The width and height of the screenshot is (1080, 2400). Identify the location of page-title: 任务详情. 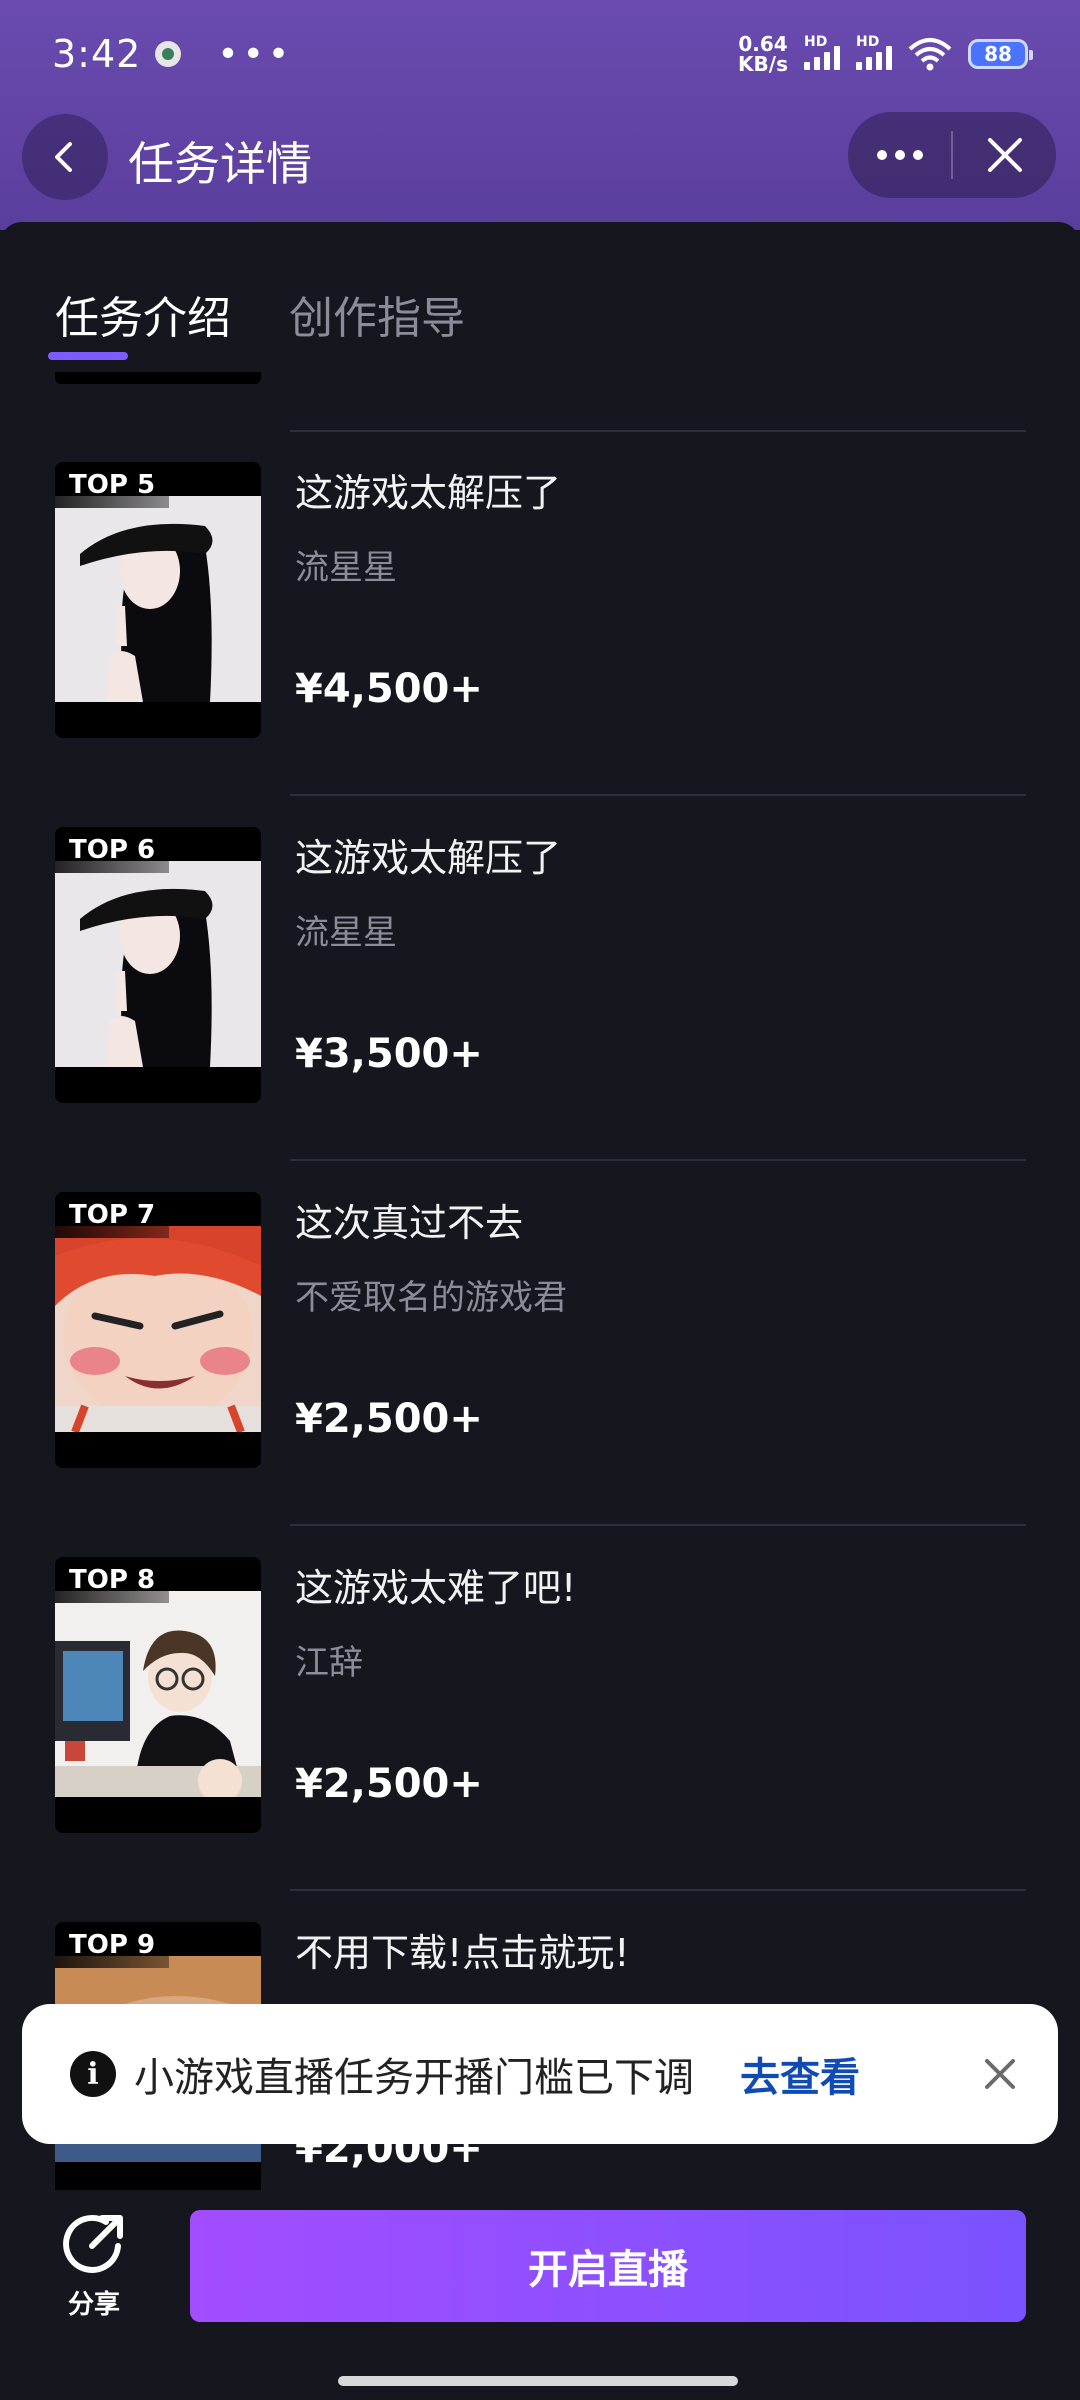
(220, 164).